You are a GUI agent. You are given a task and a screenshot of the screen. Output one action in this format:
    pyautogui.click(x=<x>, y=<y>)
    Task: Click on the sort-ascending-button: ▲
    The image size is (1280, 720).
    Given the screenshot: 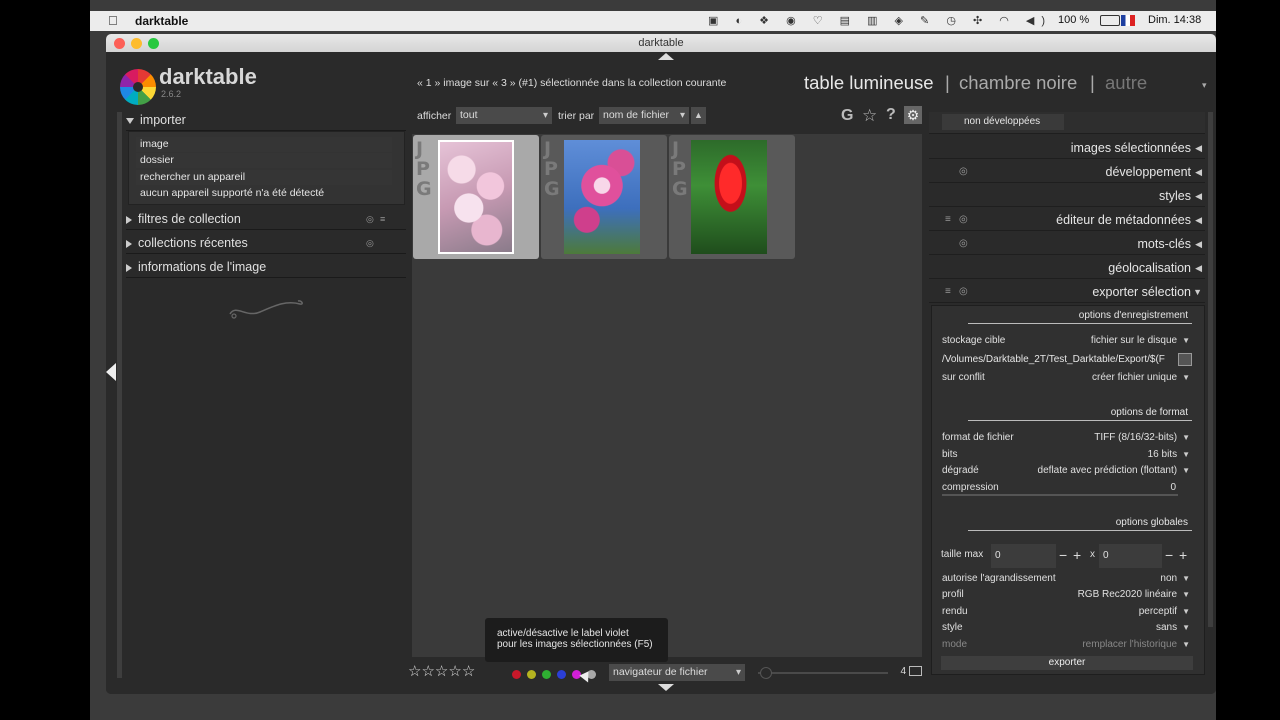 What is the action you would take?
    pyautogui.click(x=698, y=115)
    